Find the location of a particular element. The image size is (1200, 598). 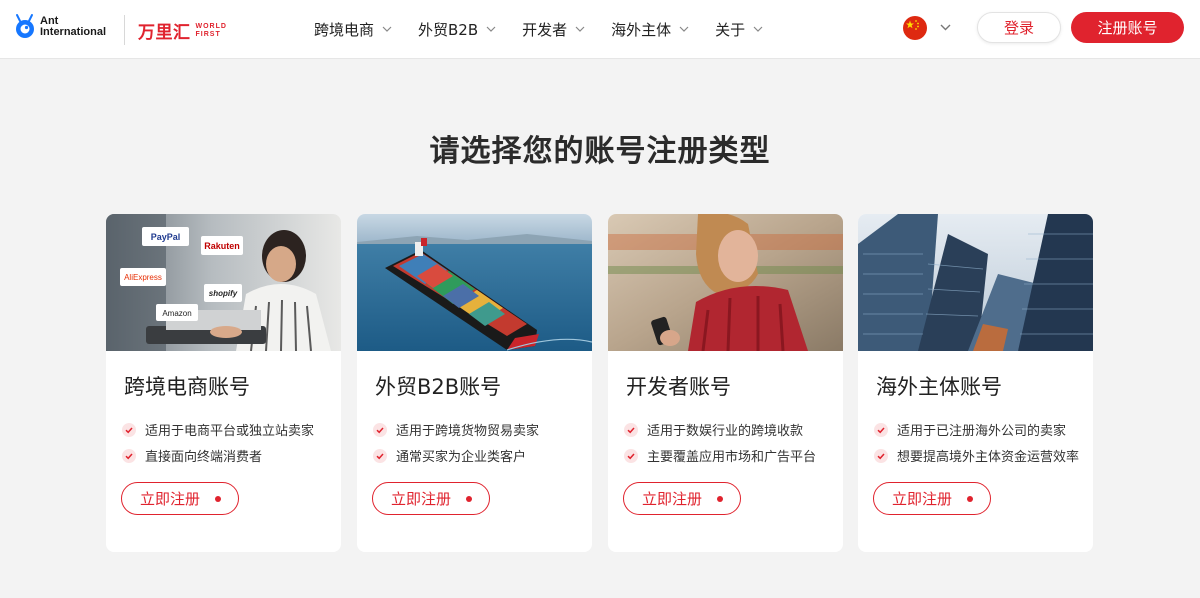

logo-divider is located at coordinates (124, 30).